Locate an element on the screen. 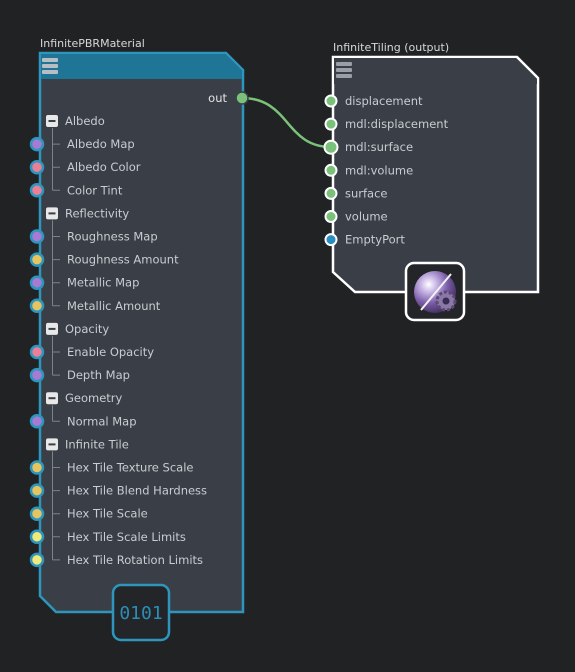  input-label: Hex Tile Scale Limits is located at coordinates (126, 537).